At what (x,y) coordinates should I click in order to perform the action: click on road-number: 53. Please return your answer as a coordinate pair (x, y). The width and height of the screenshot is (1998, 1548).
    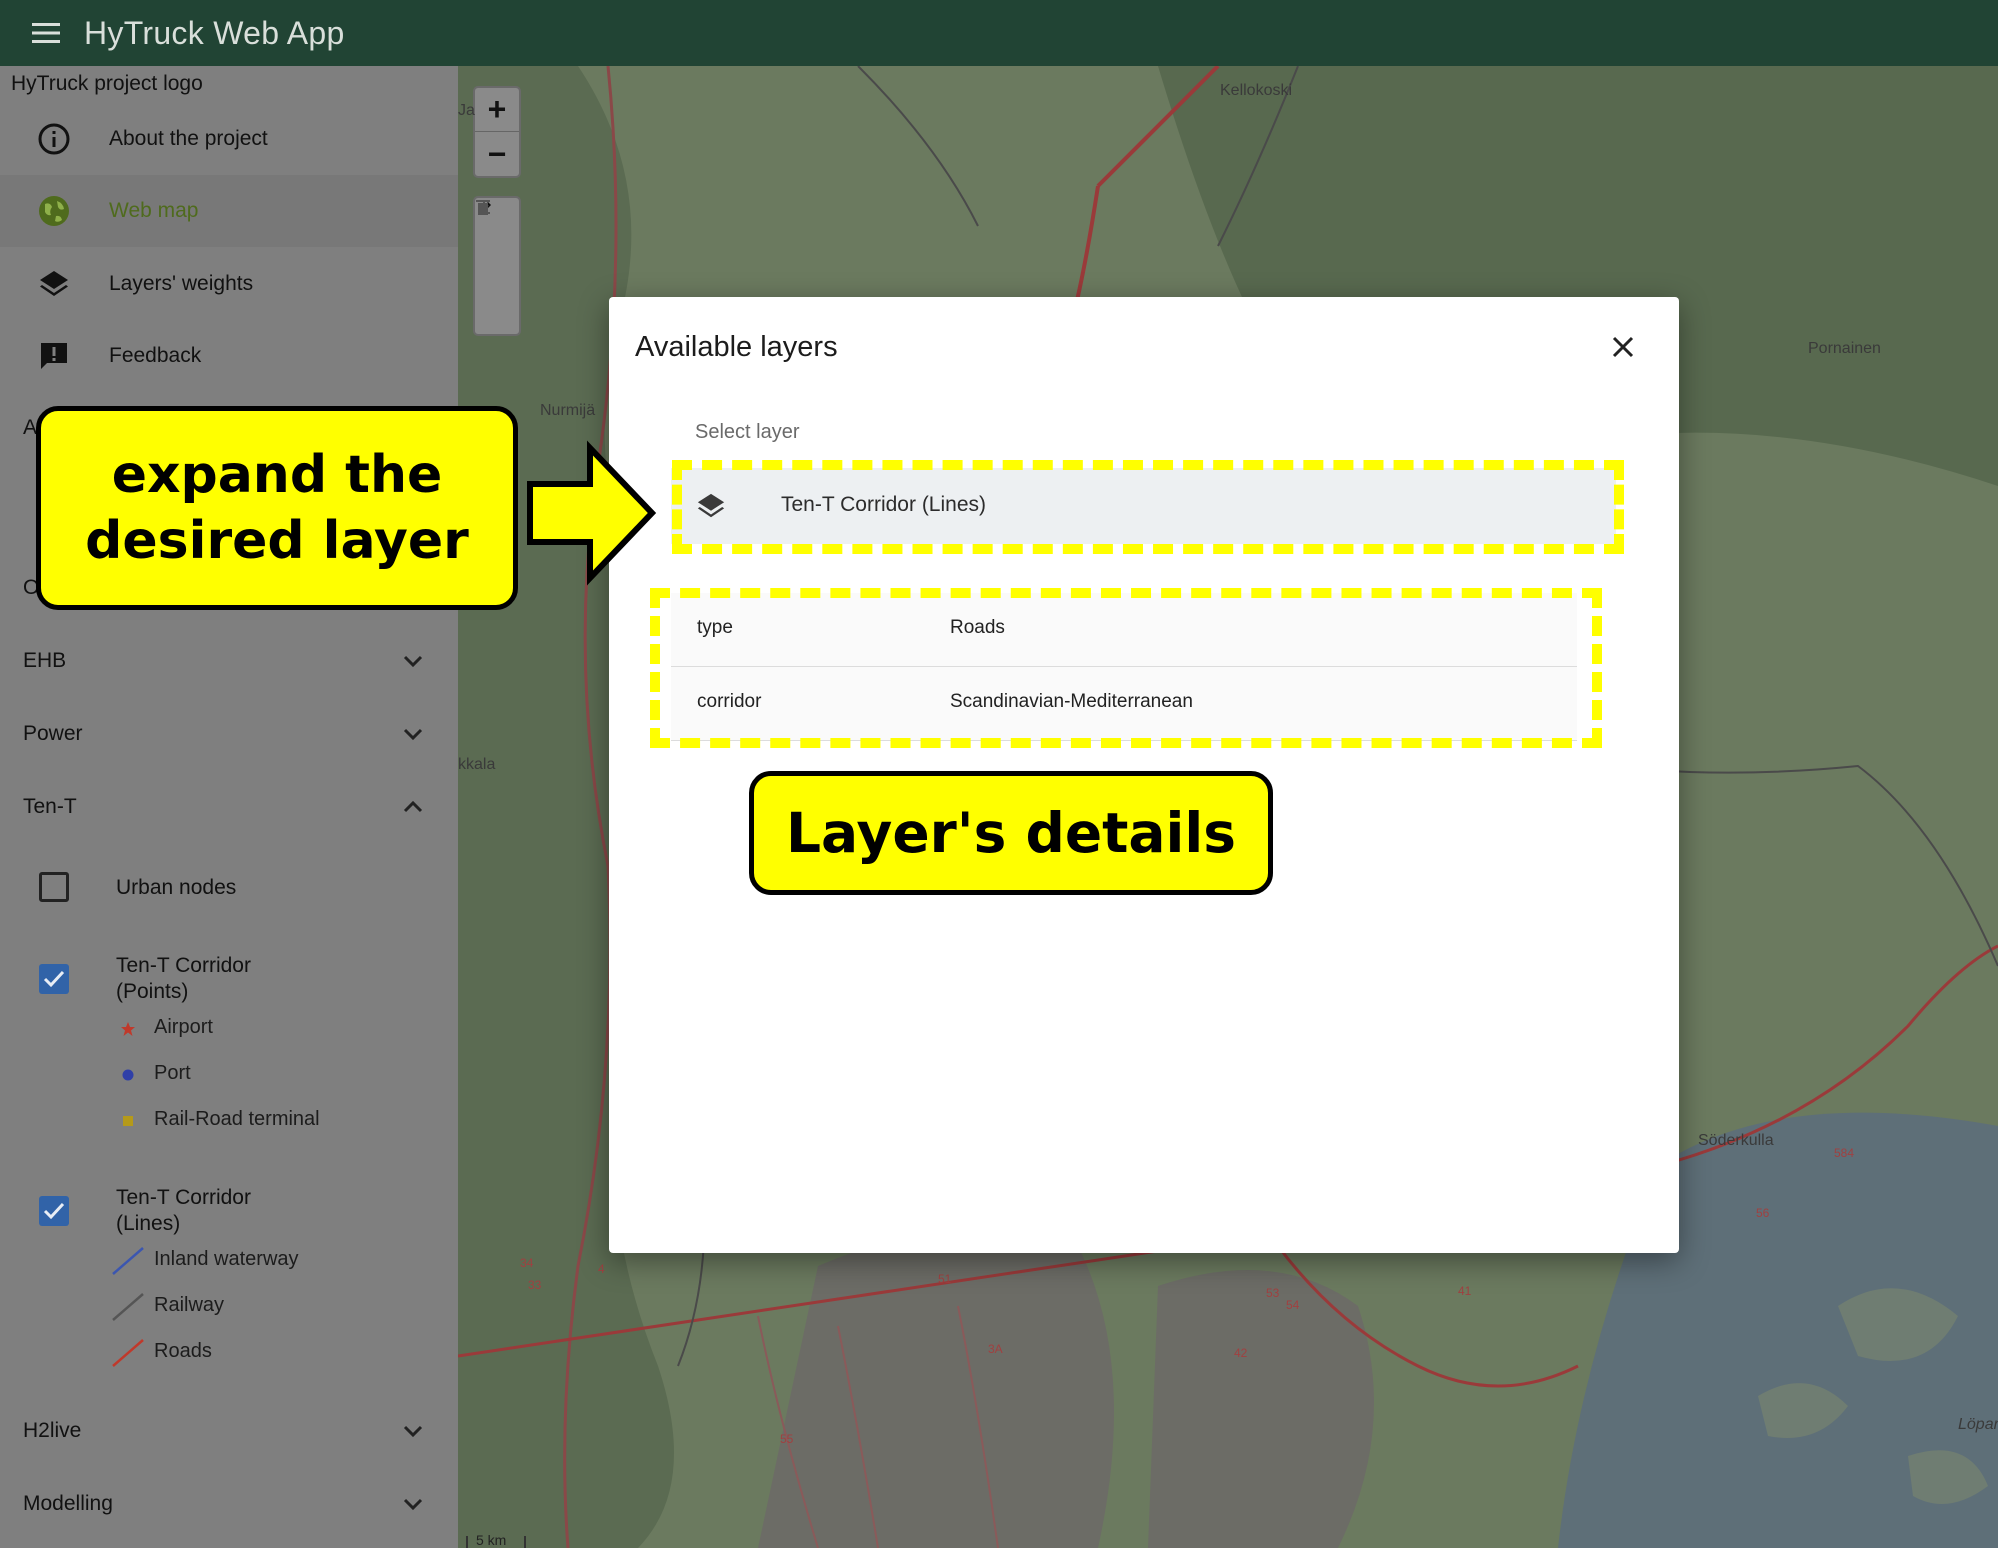
    Looking at the image, I should click on (1273, 1293).